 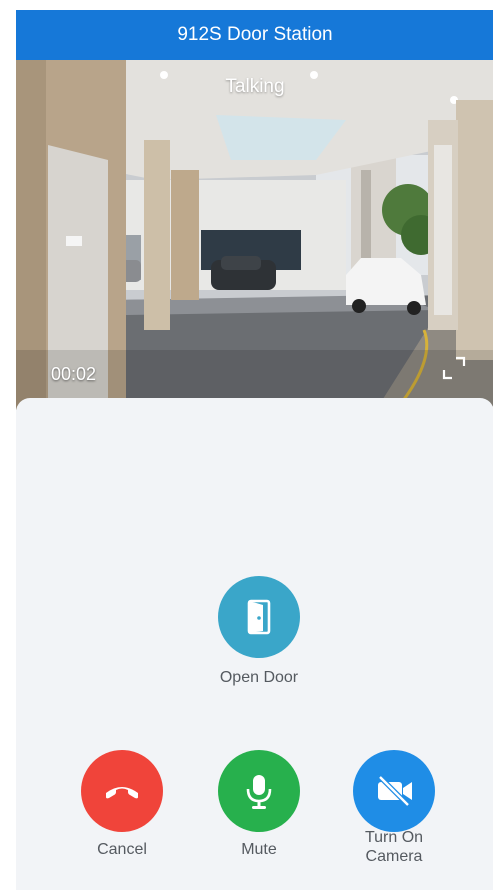 What do you see at coordinates (74, 374) in the screenshot?
I see `call-timer: 00:02` at bounding box center [74, 374].